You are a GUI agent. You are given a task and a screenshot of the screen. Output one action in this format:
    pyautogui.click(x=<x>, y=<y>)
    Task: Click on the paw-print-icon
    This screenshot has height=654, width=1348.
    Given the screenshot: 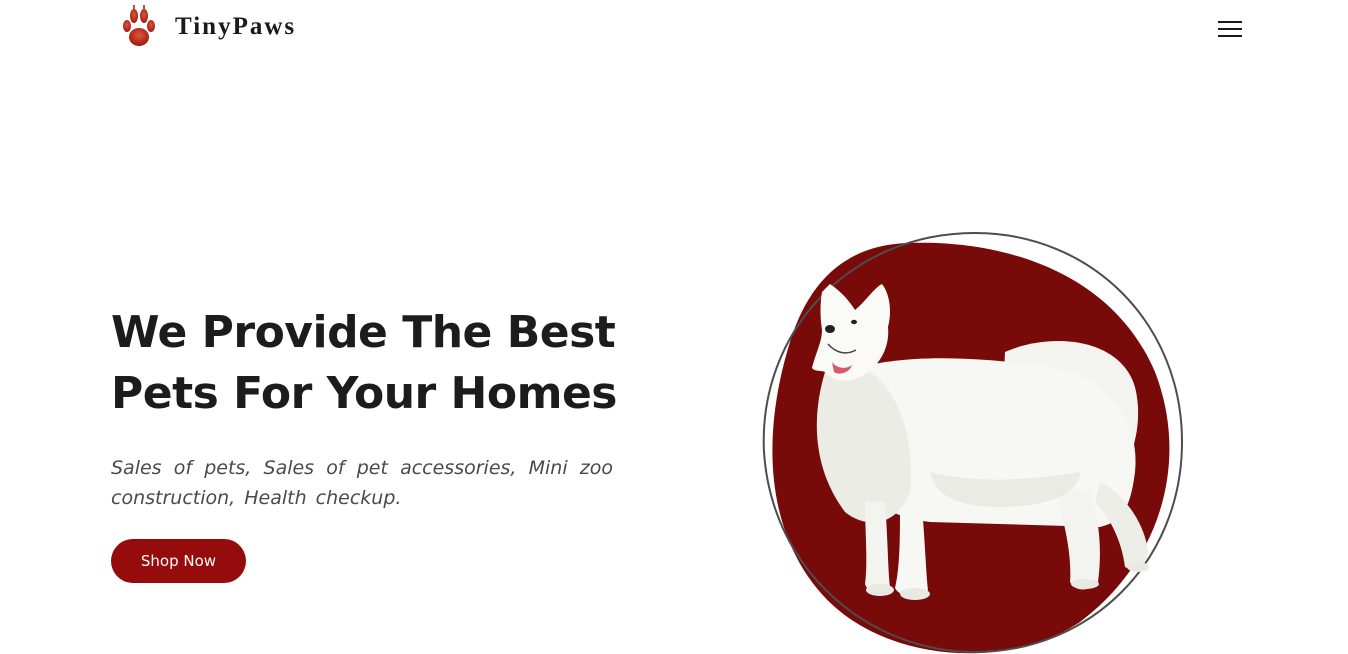 What is the action you would take?
    pyautogui.click(x=139, y=25)
    